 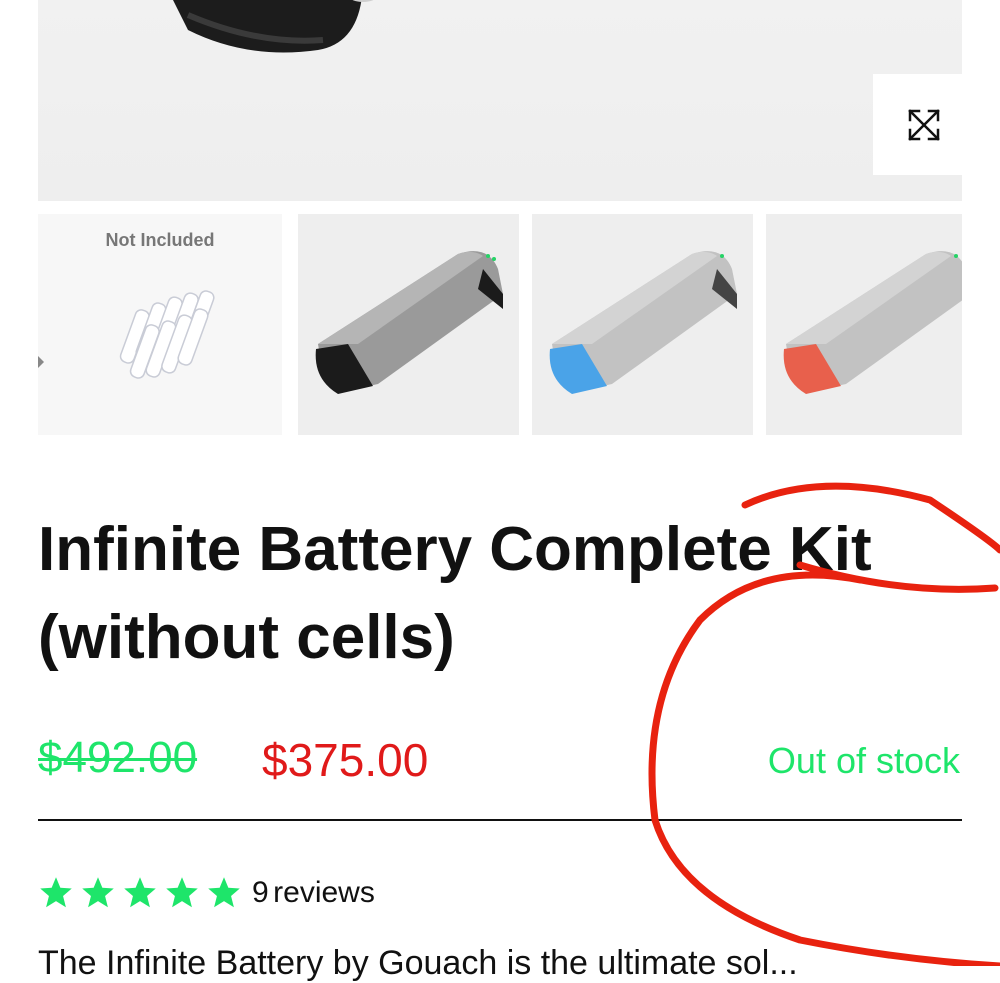 I want to click on sale-price: $375.00, so click(x=345, y=760).